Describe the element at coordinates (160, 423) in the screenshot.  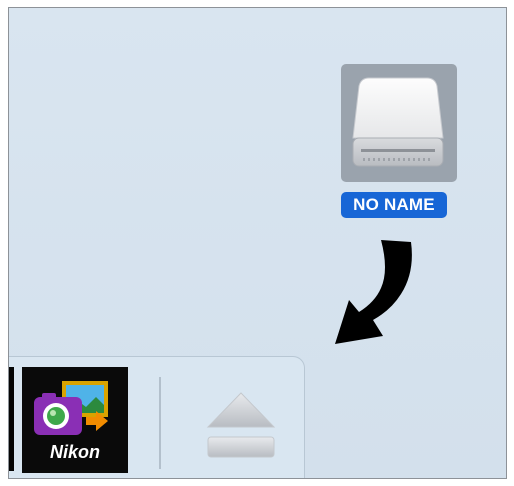
I see `dock-divider` at that location.